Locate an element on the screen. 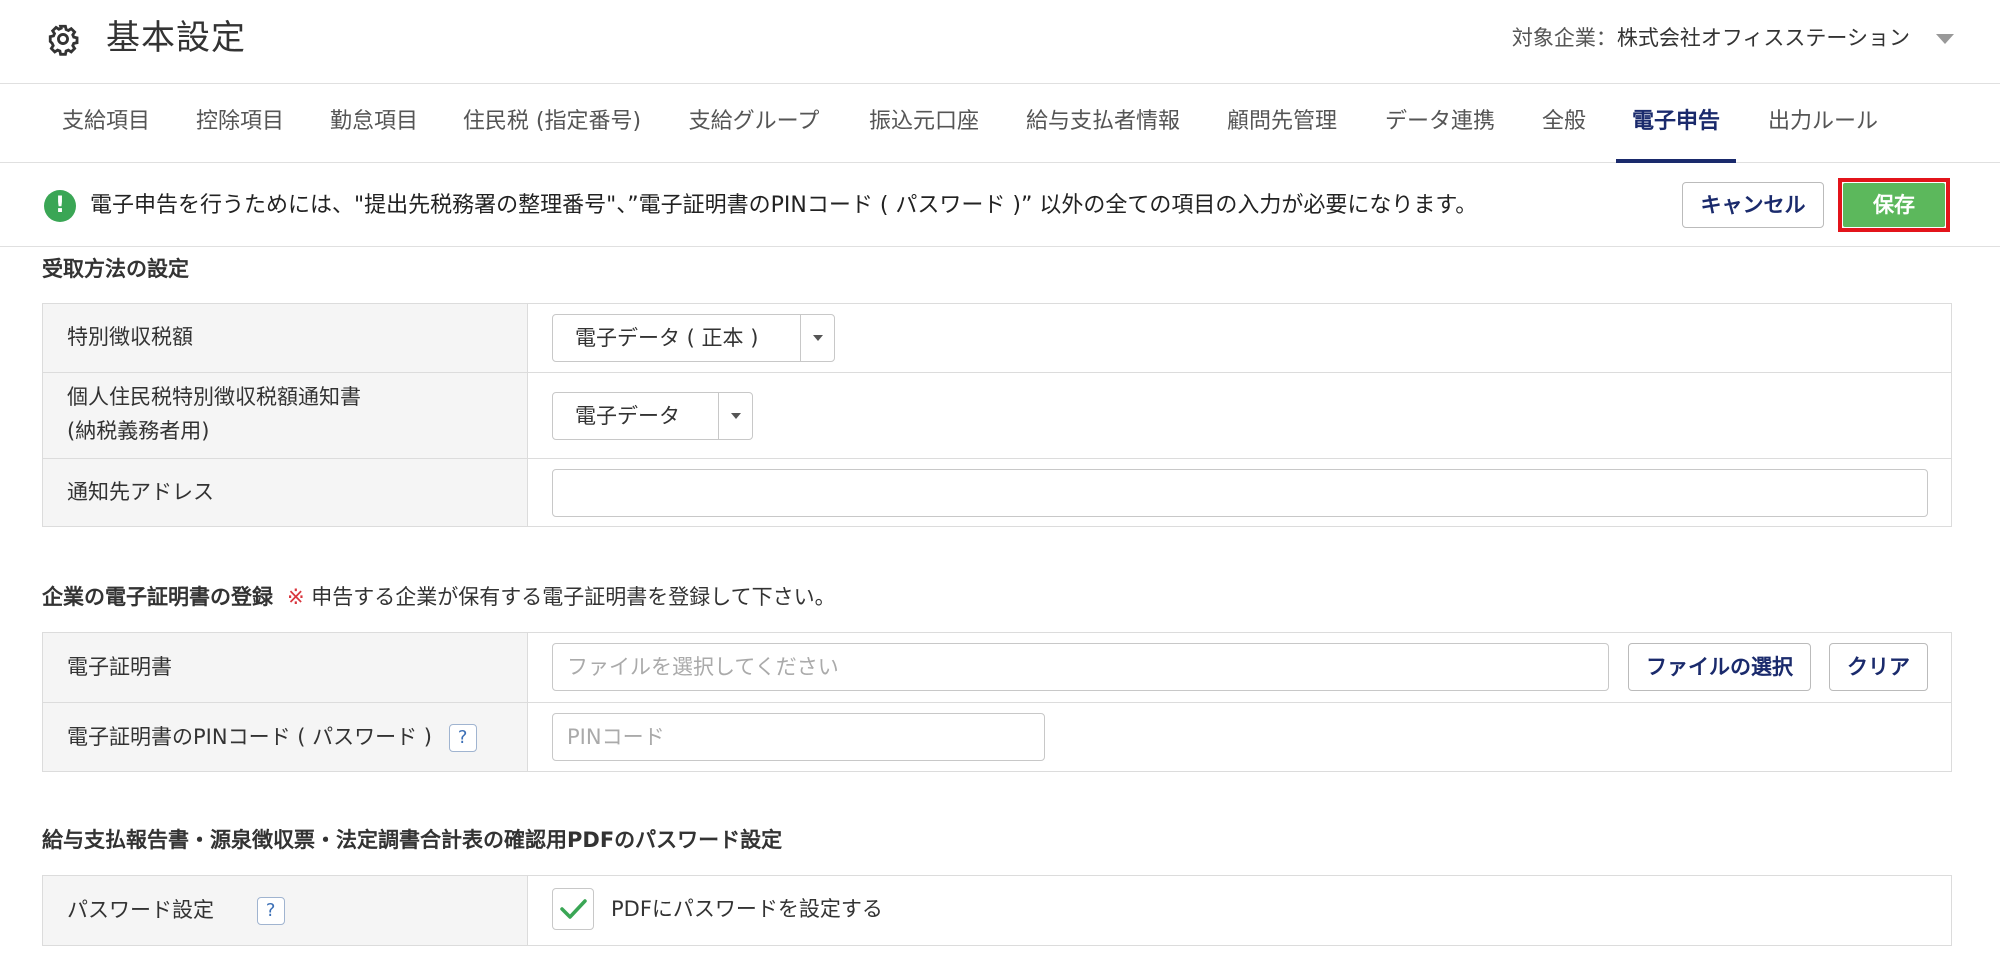  save-button: 保存 is located at coordinates (1894, 205).